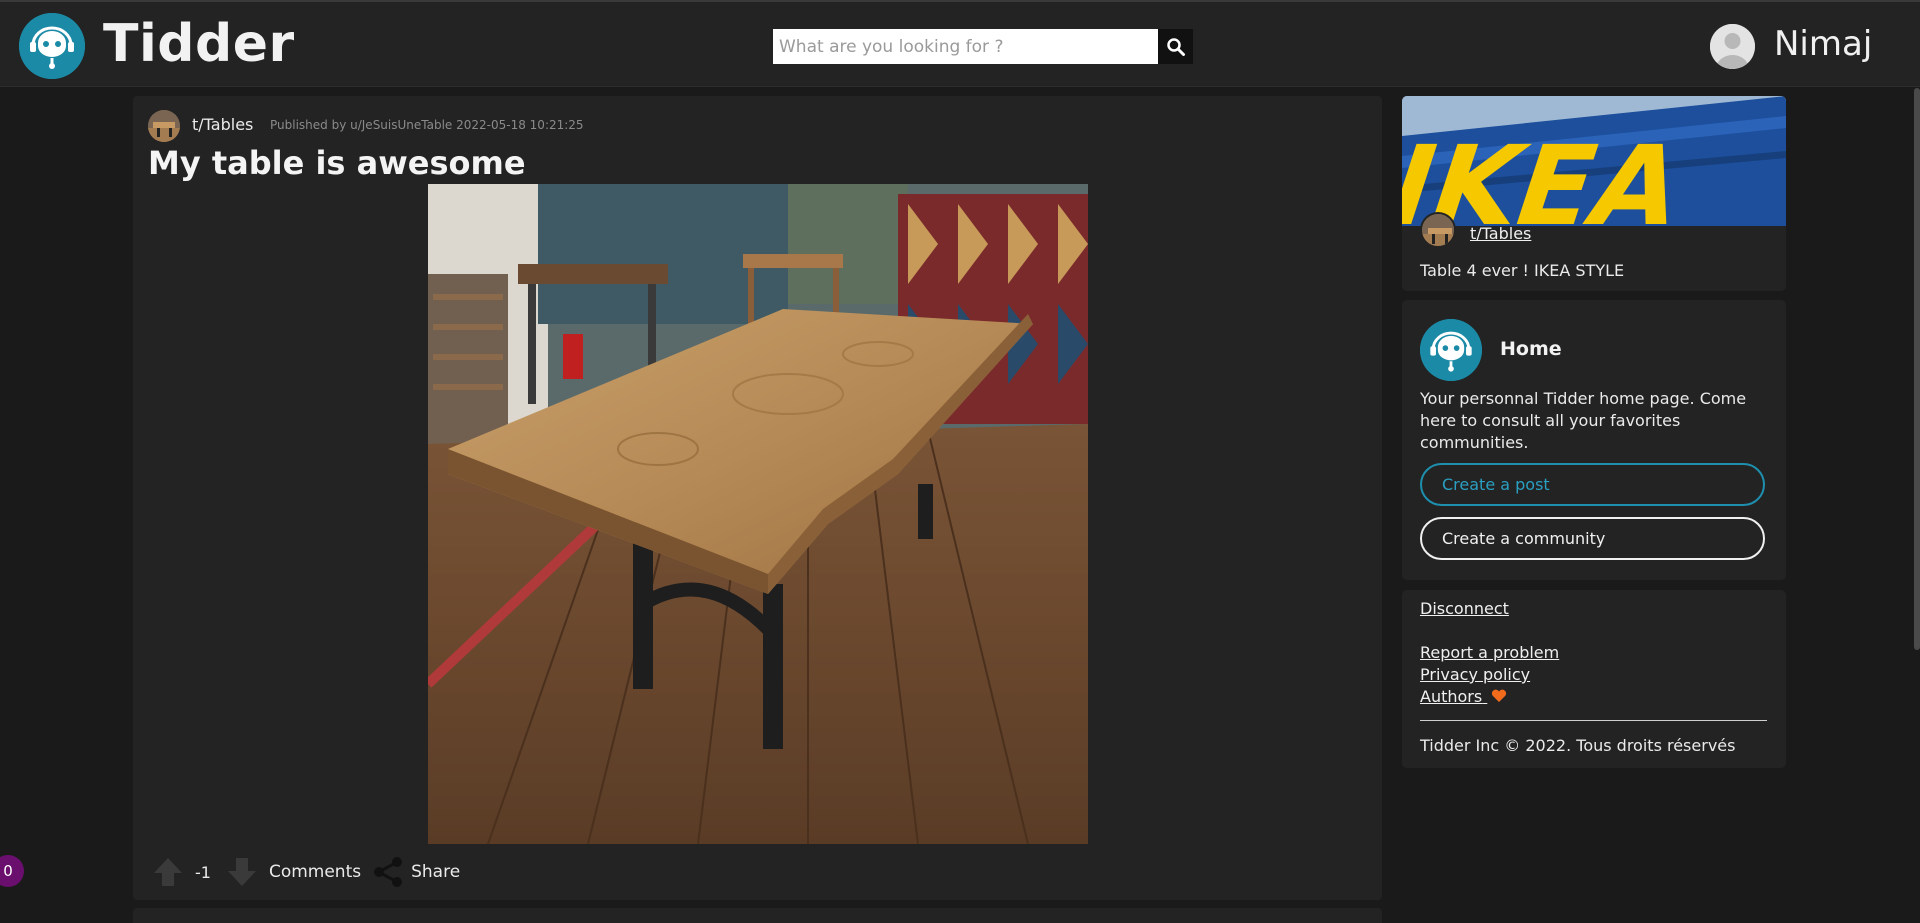 The width and height of the screenshot is (1920, 923). Describe the element at coordinates (164, 126) in the screenshot. I see `community-avatar` at that location.